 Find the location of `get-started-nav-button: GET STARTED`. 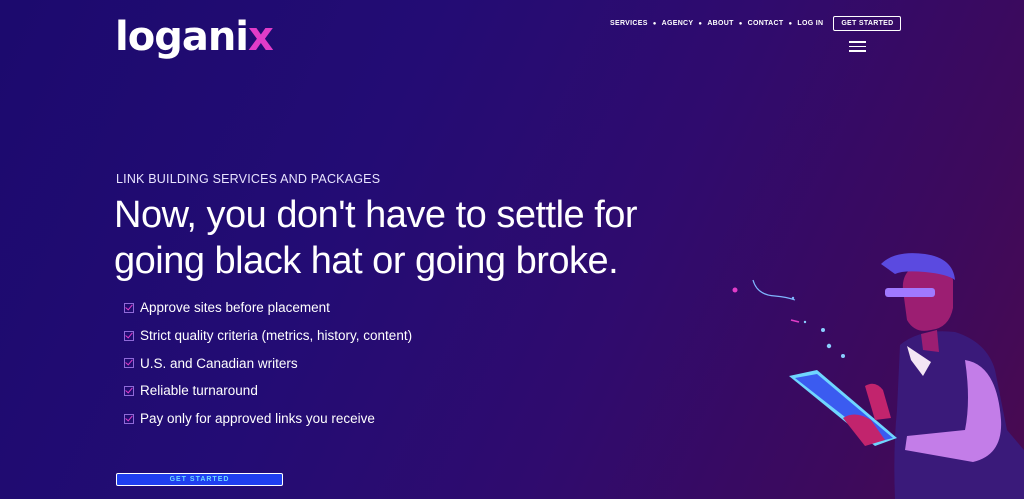

get-started-nav-button: GET STARTED is located at coordinates (867, 23).